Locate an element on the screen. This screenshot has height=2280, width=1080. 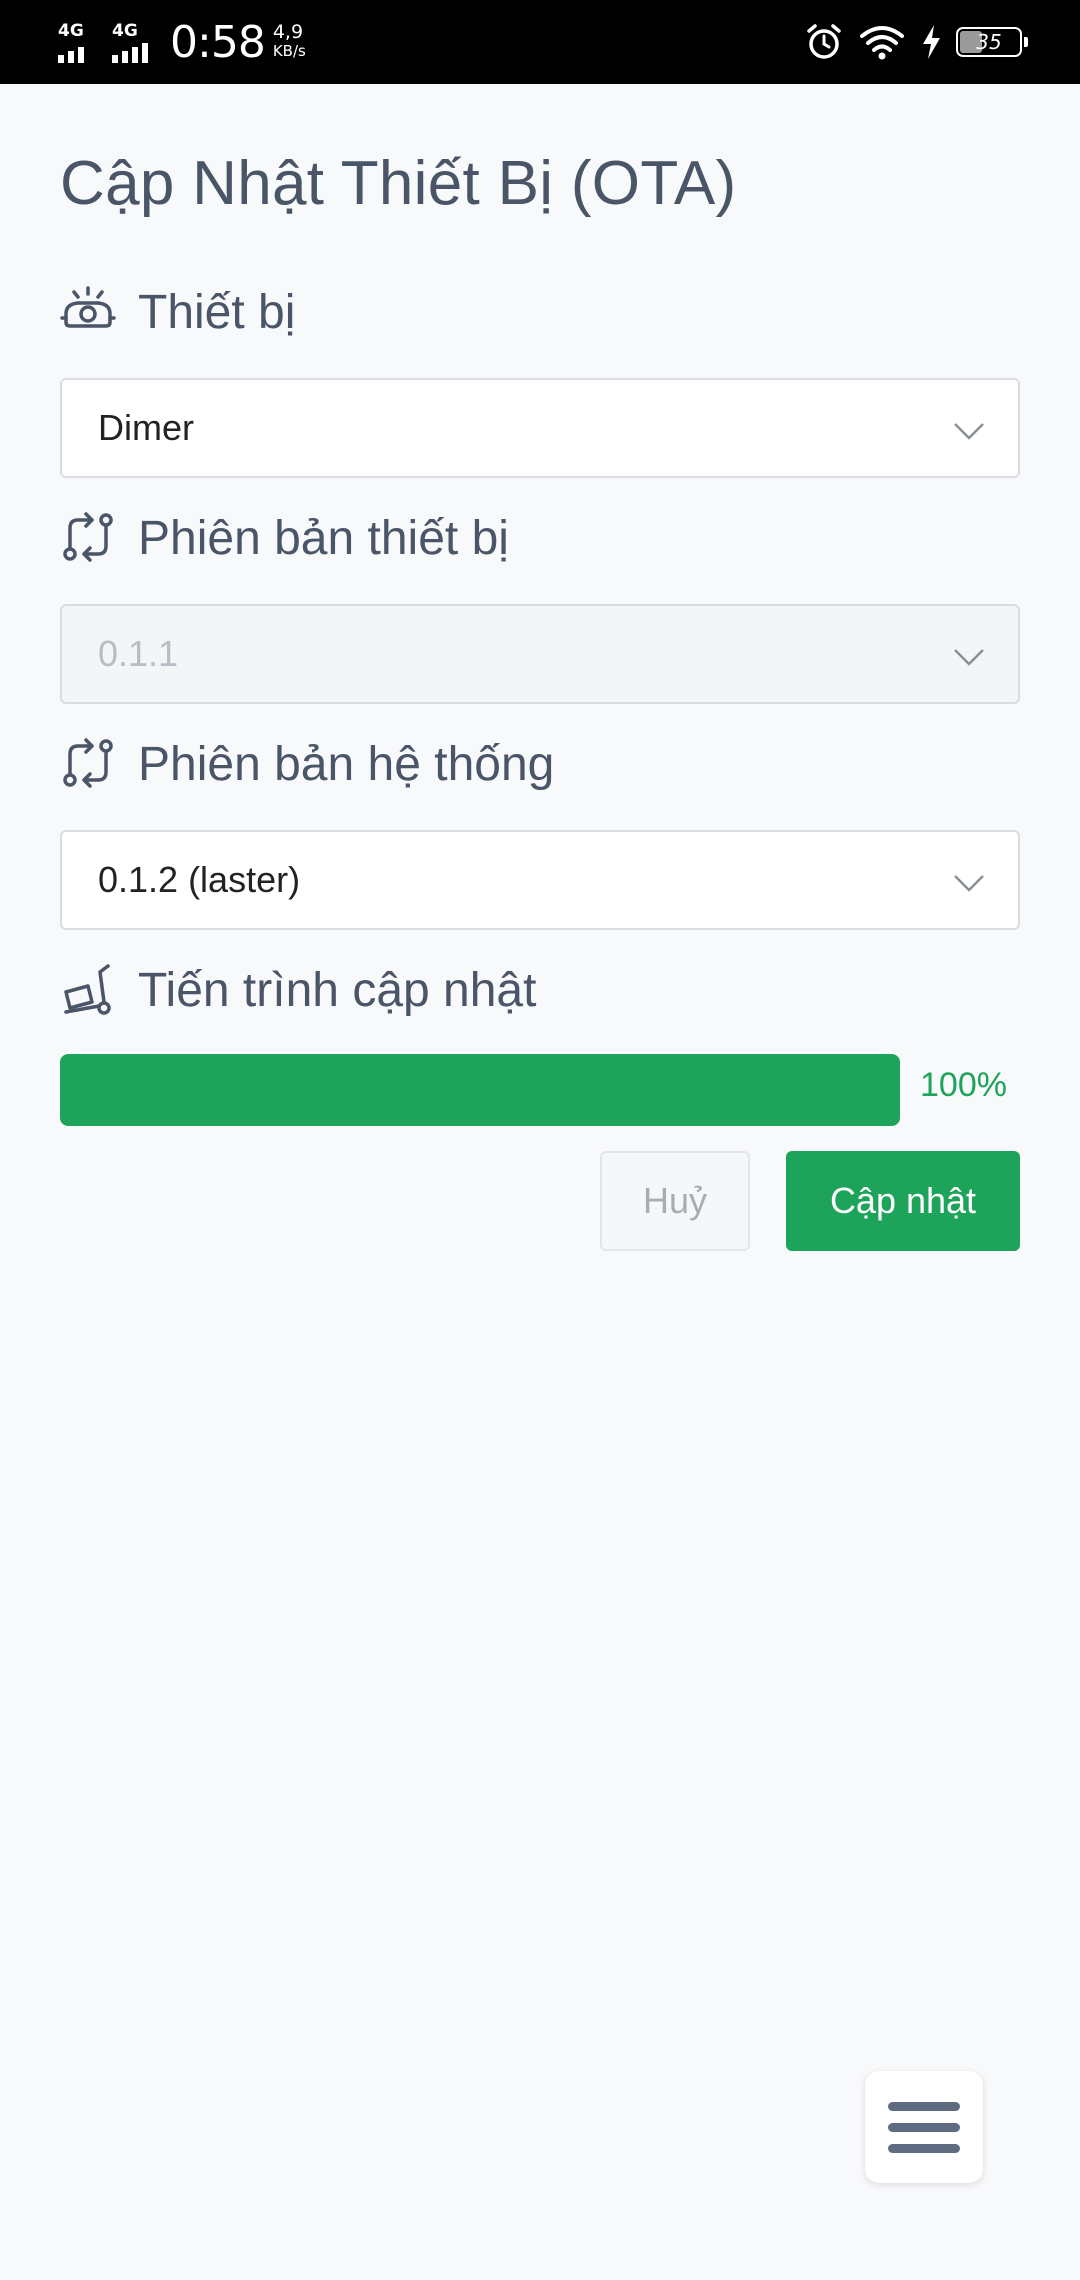
dolly-icon is located at coordinates (87, 989).